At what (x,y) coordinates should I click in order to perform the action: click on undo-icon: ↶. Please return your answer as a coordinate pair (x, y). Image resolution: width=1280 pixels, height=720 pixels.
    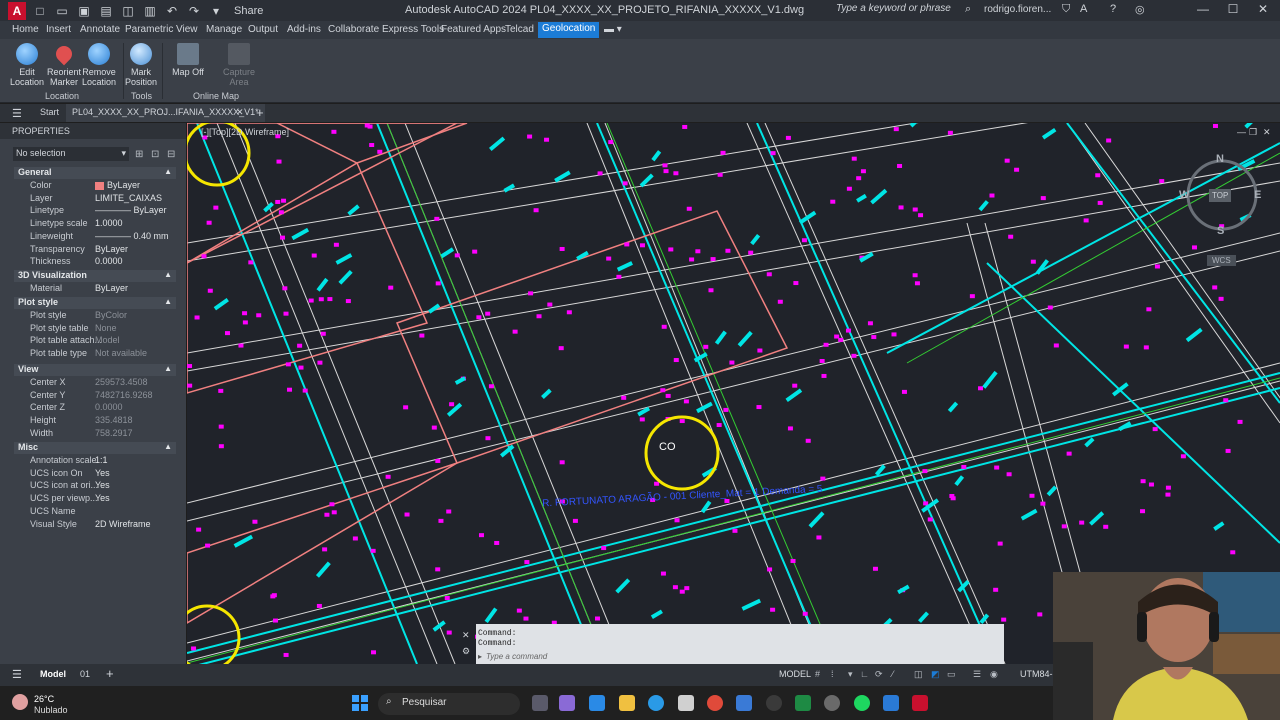
    Looking at the image, I should click on (172, 11).